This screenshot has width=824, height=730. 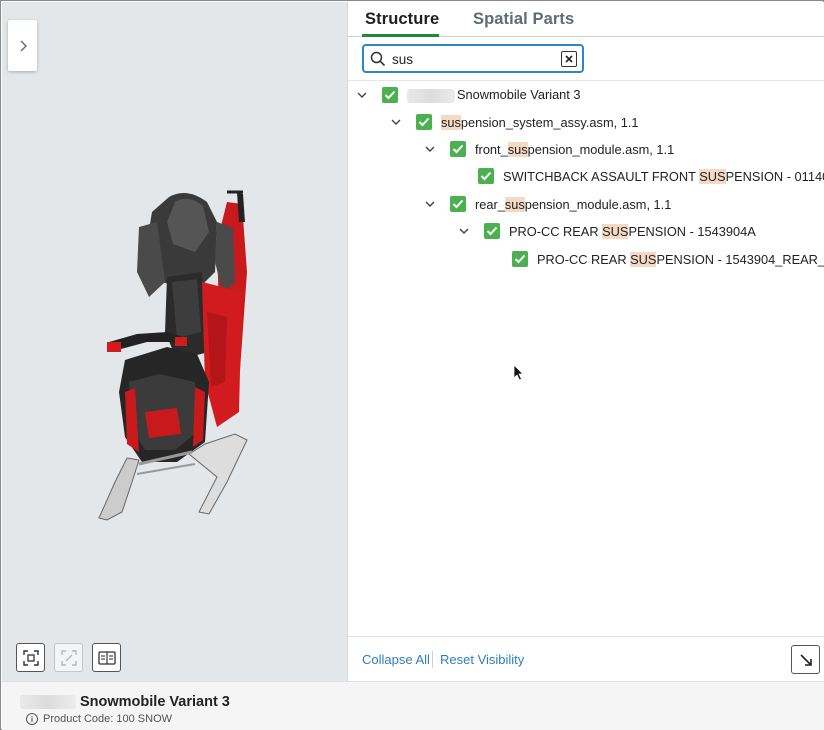 I want to click on tree-node-label: suspension_system_assy.asm, 1.1, so click(x=540, y=122).